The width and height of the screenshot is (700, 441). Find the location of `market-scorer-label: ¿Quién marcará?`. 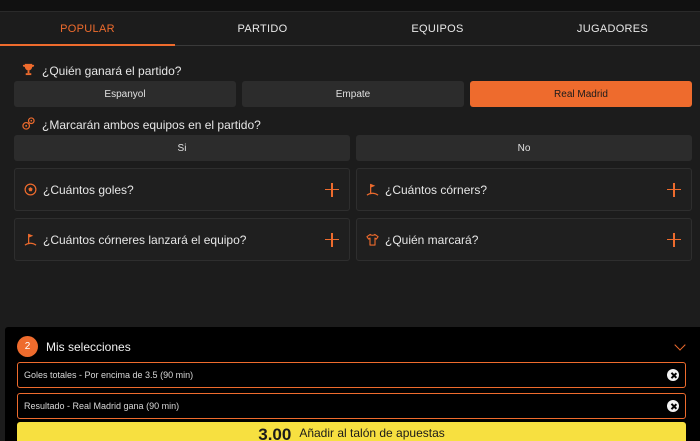

market-scorer-label: ¿Quién marcará? is located at coordinates (432, 239).